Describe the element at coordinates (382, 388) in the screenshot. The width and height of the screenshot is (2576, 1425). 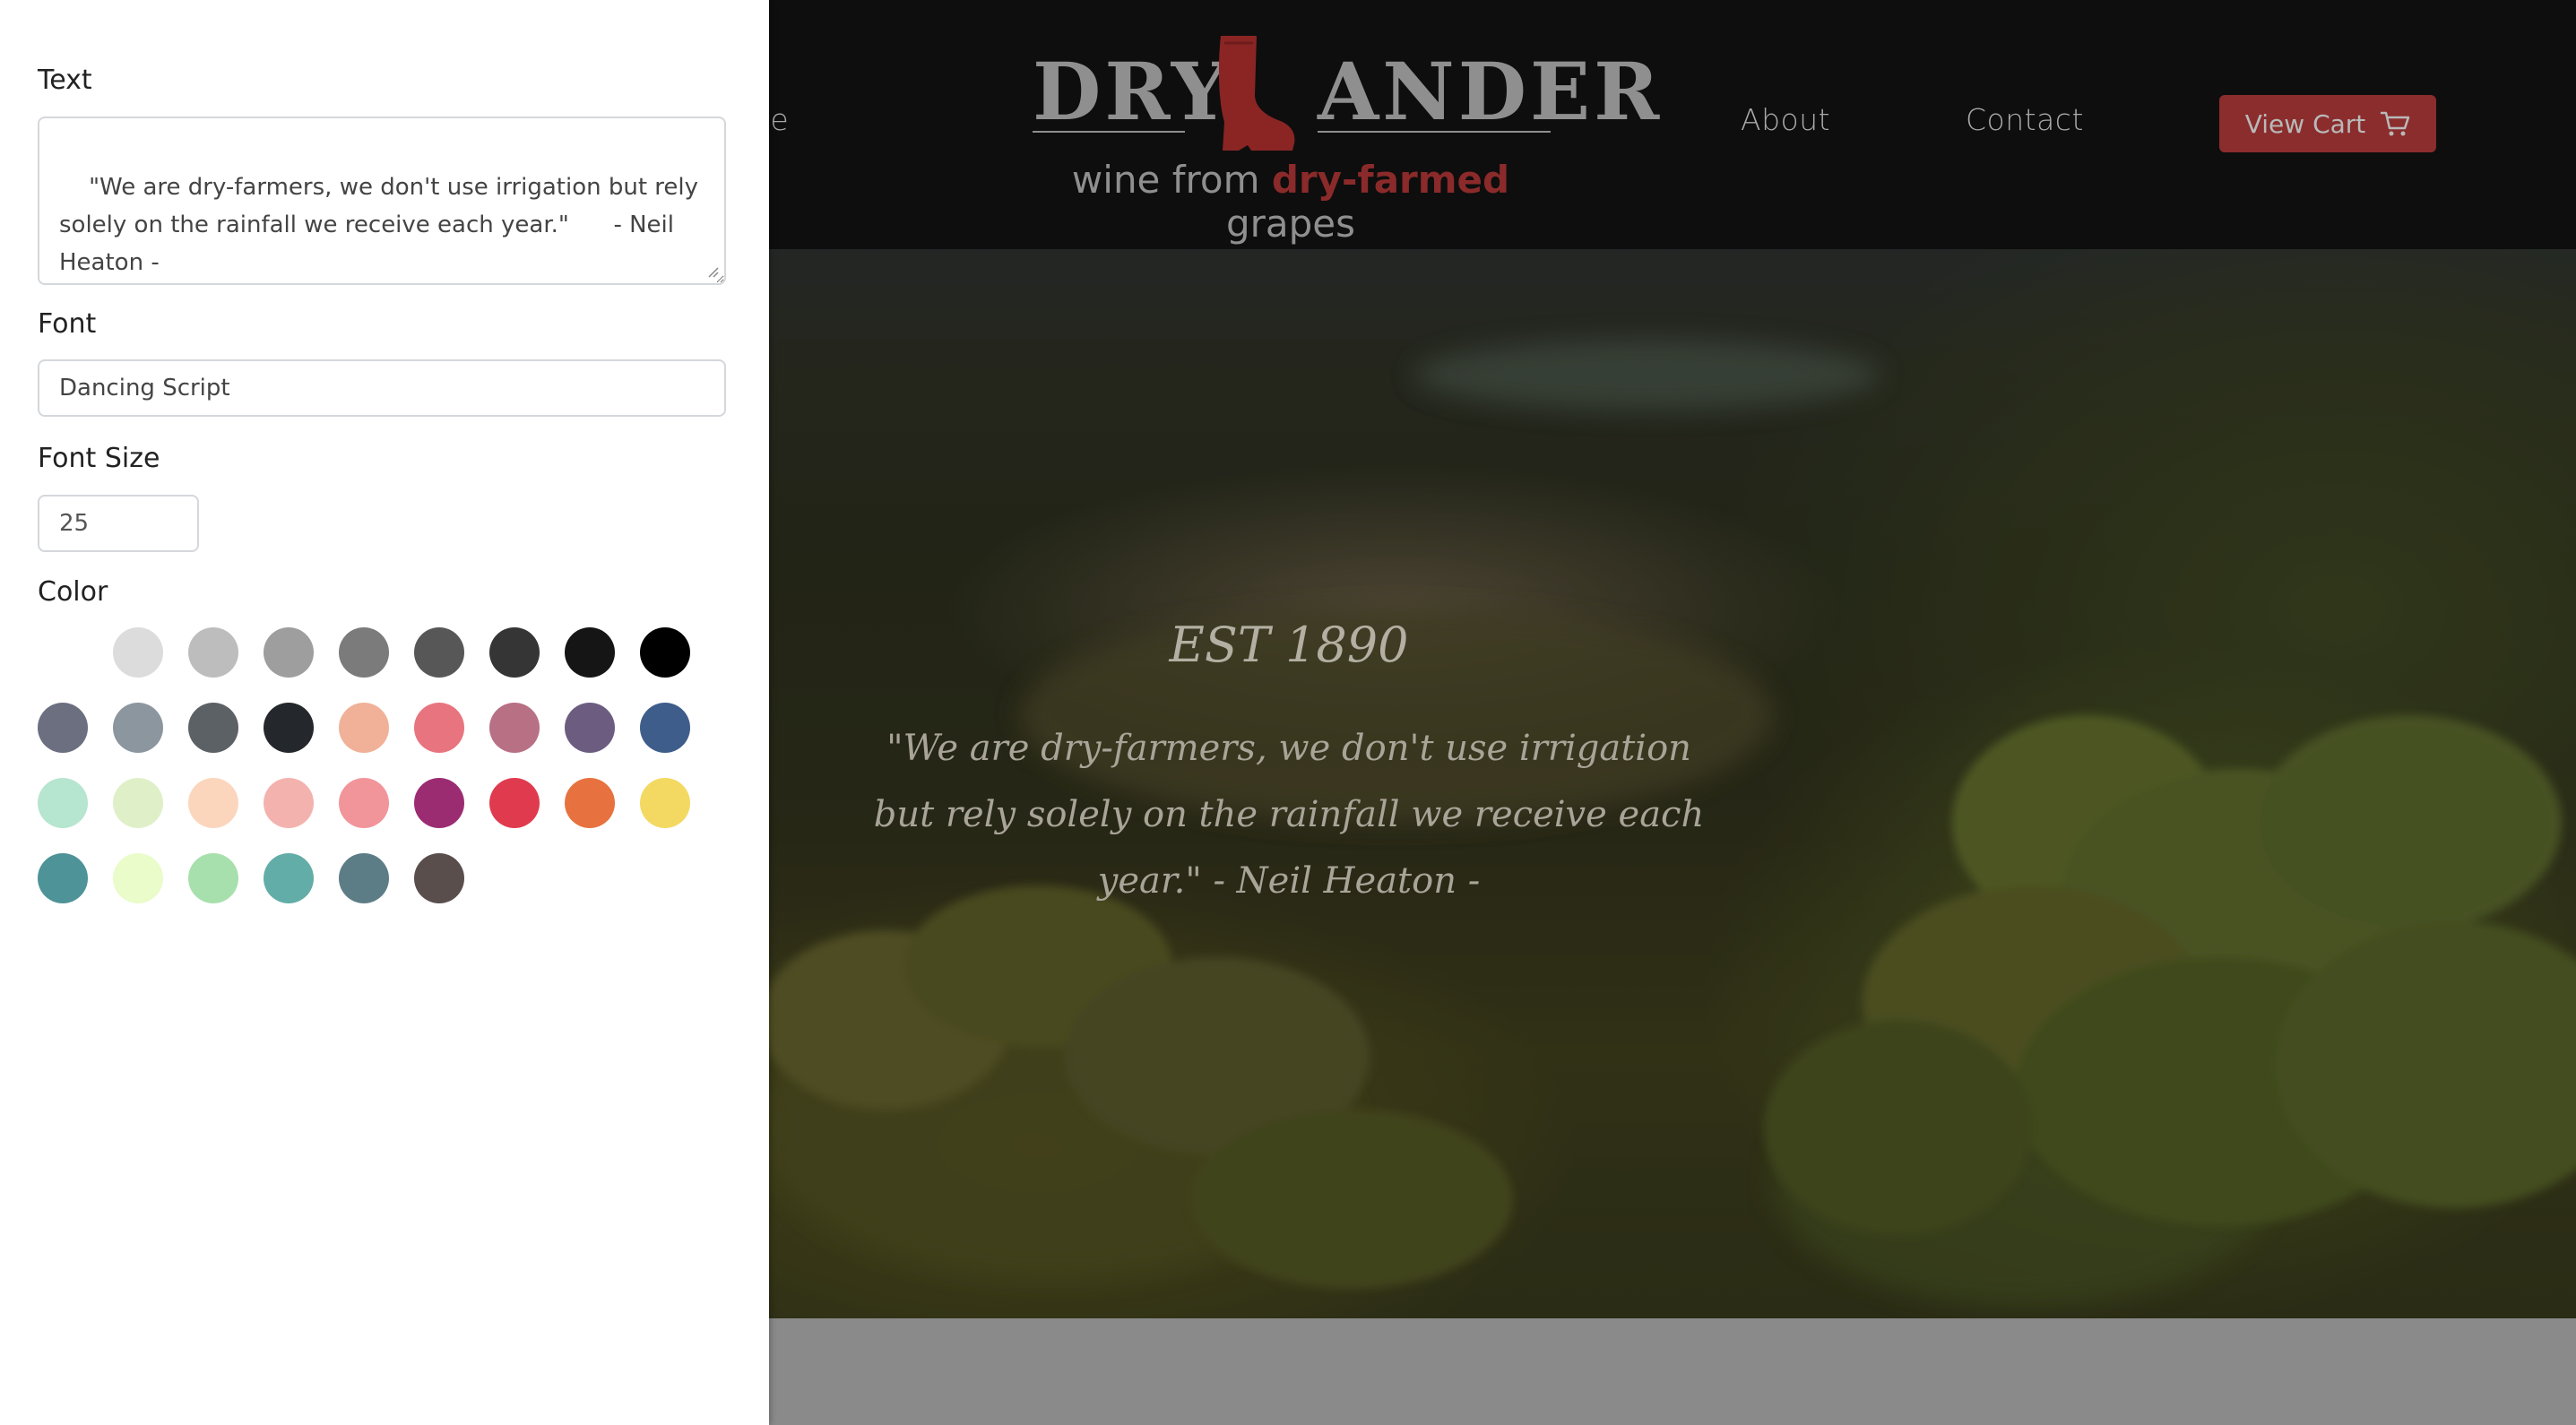
I see `font-input: Dancing Script` at that location.